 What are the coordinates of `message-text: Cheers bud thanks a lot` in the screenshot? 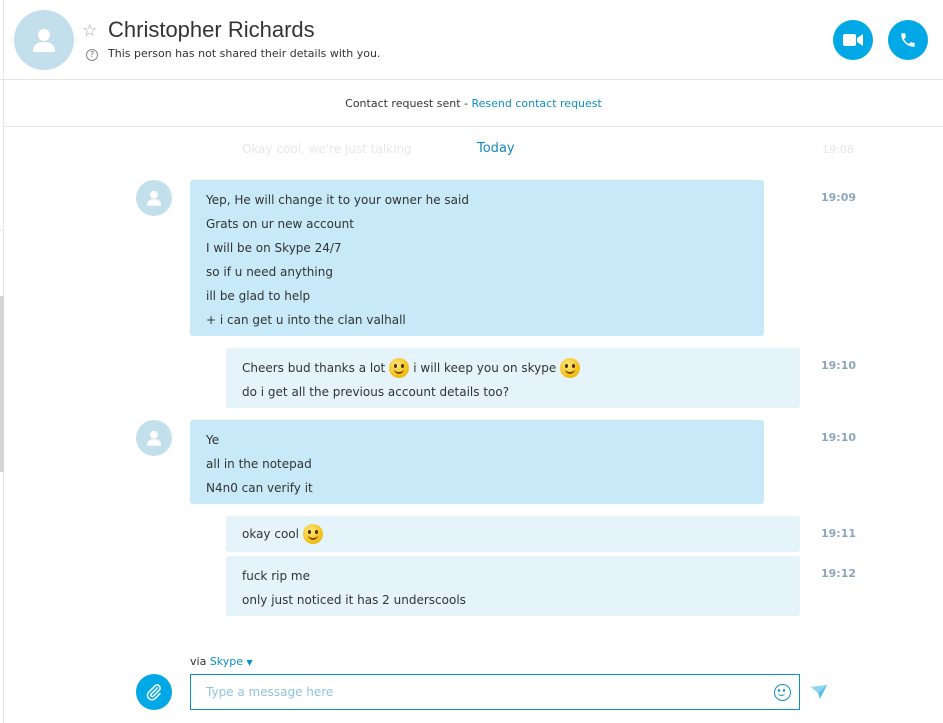 It's located at (314, 368).